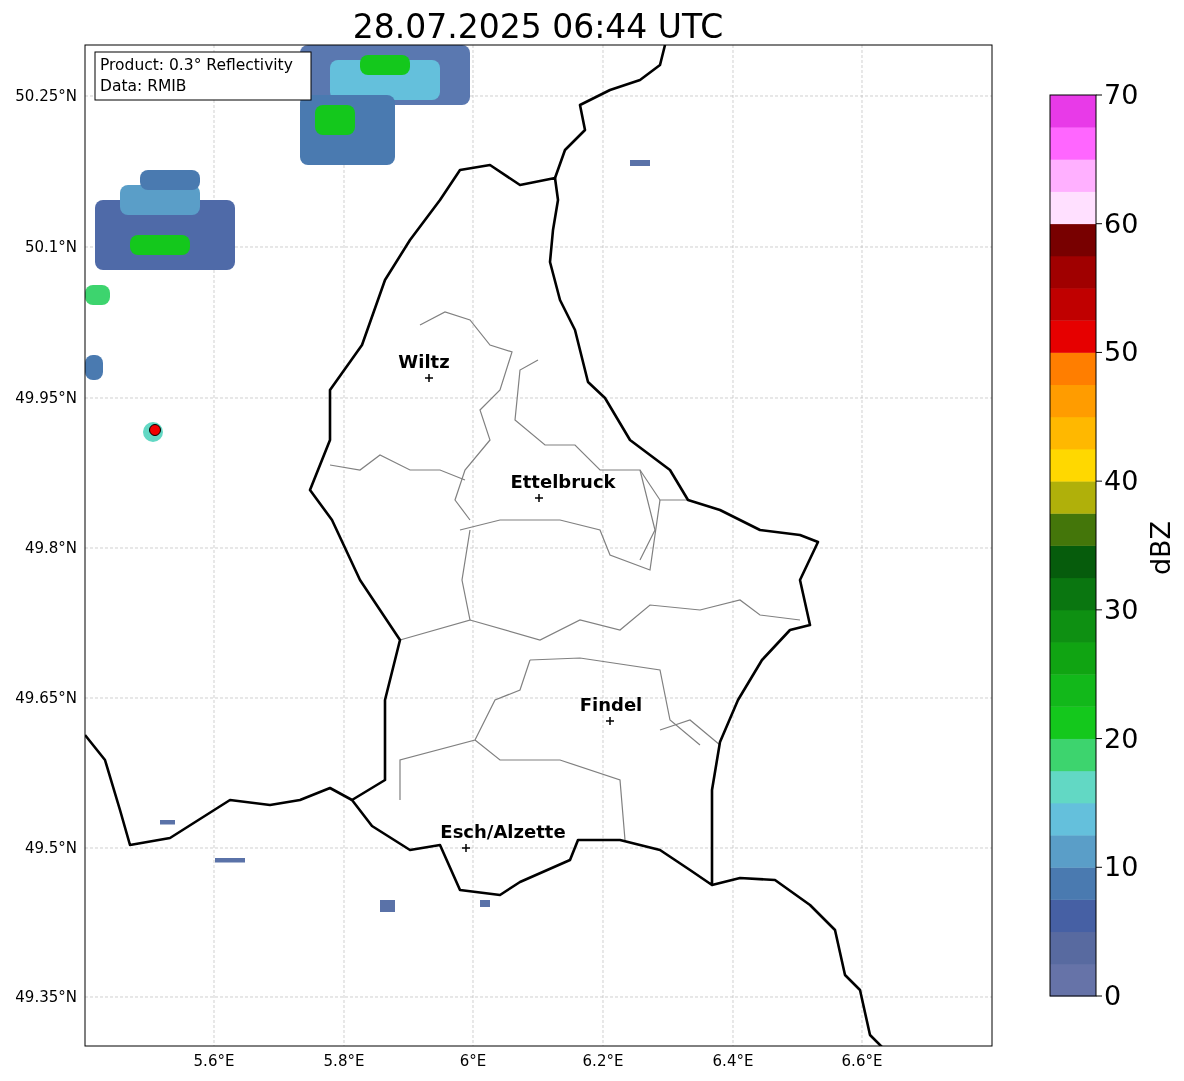 The height and width of the screenshot is (1081, 1184). Describe the element at coordinates (1121, 481) in the screenshot. I see `colorbar-tick-label: 40` at that location.